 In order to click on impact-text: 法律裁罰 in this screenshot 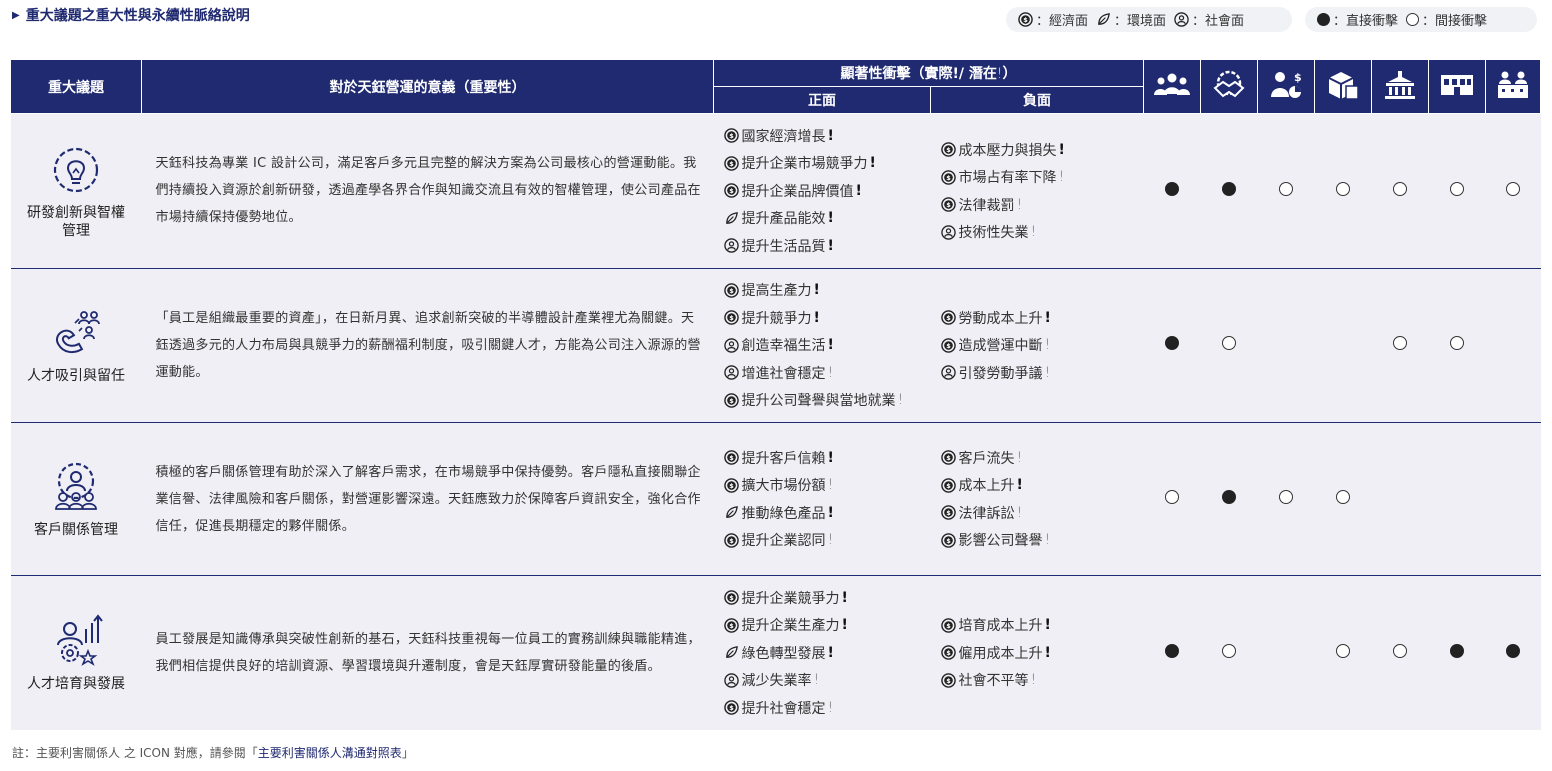, I will do `click(986, 205)`.